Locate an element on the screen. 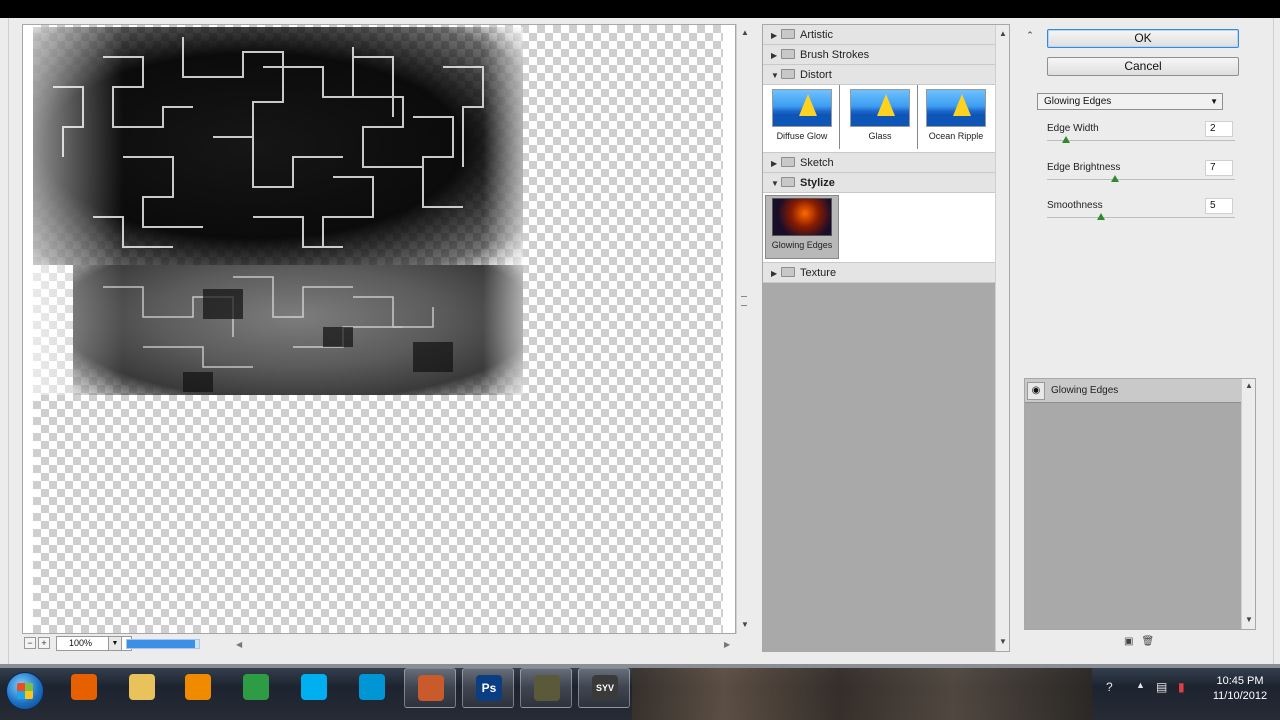 This screenshot has width=1280, height=720. collapse-gallery-icon: ⌃ is located at coordinates (1030, 37).